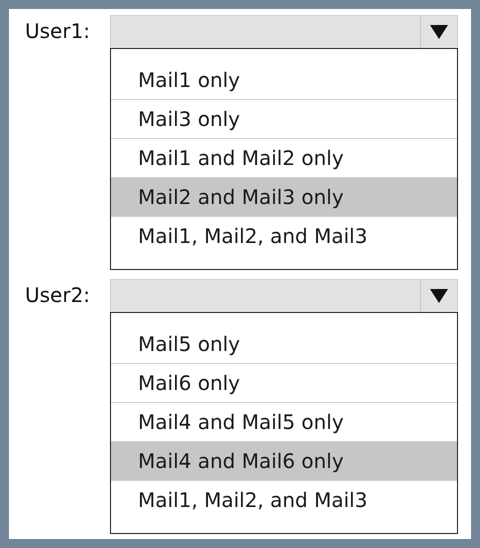  What do you see at coordinates (58, 31) in the screenshot?
I see `field-label: User1:` at bounding box center [58, 31].